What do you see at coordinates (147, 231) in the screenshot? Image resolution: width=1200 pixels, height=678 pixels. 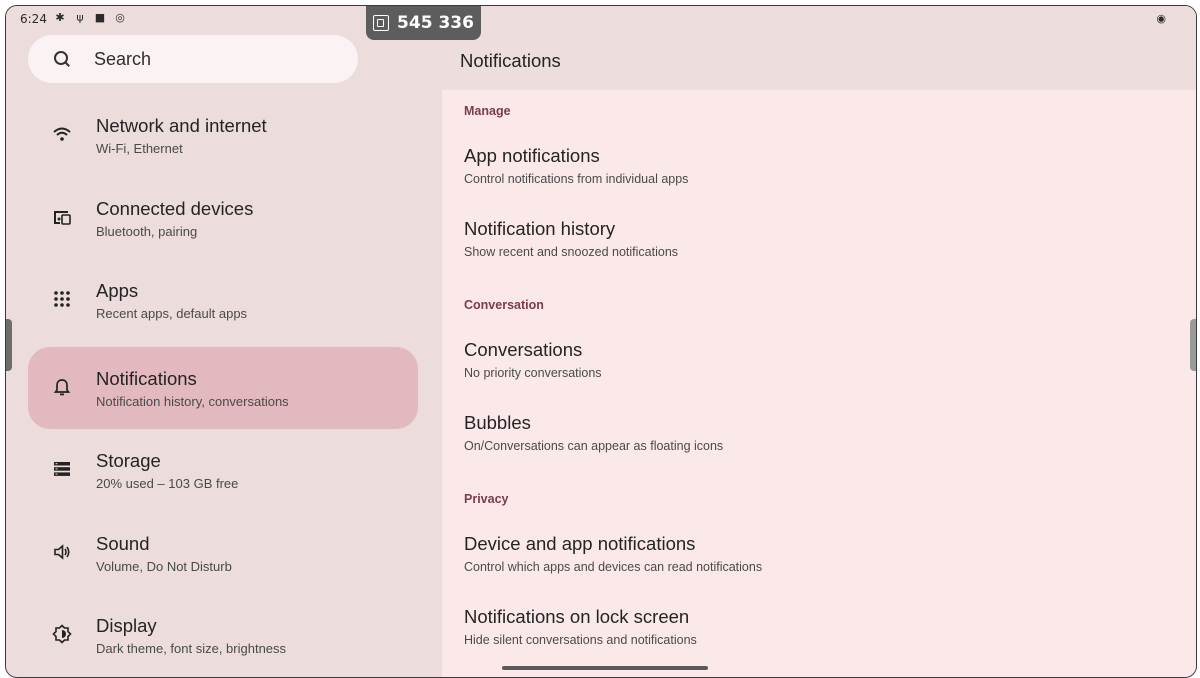 I see `sidebar-item-subtitle: Bluetooth, pairing` at bounding box center [147, 231].